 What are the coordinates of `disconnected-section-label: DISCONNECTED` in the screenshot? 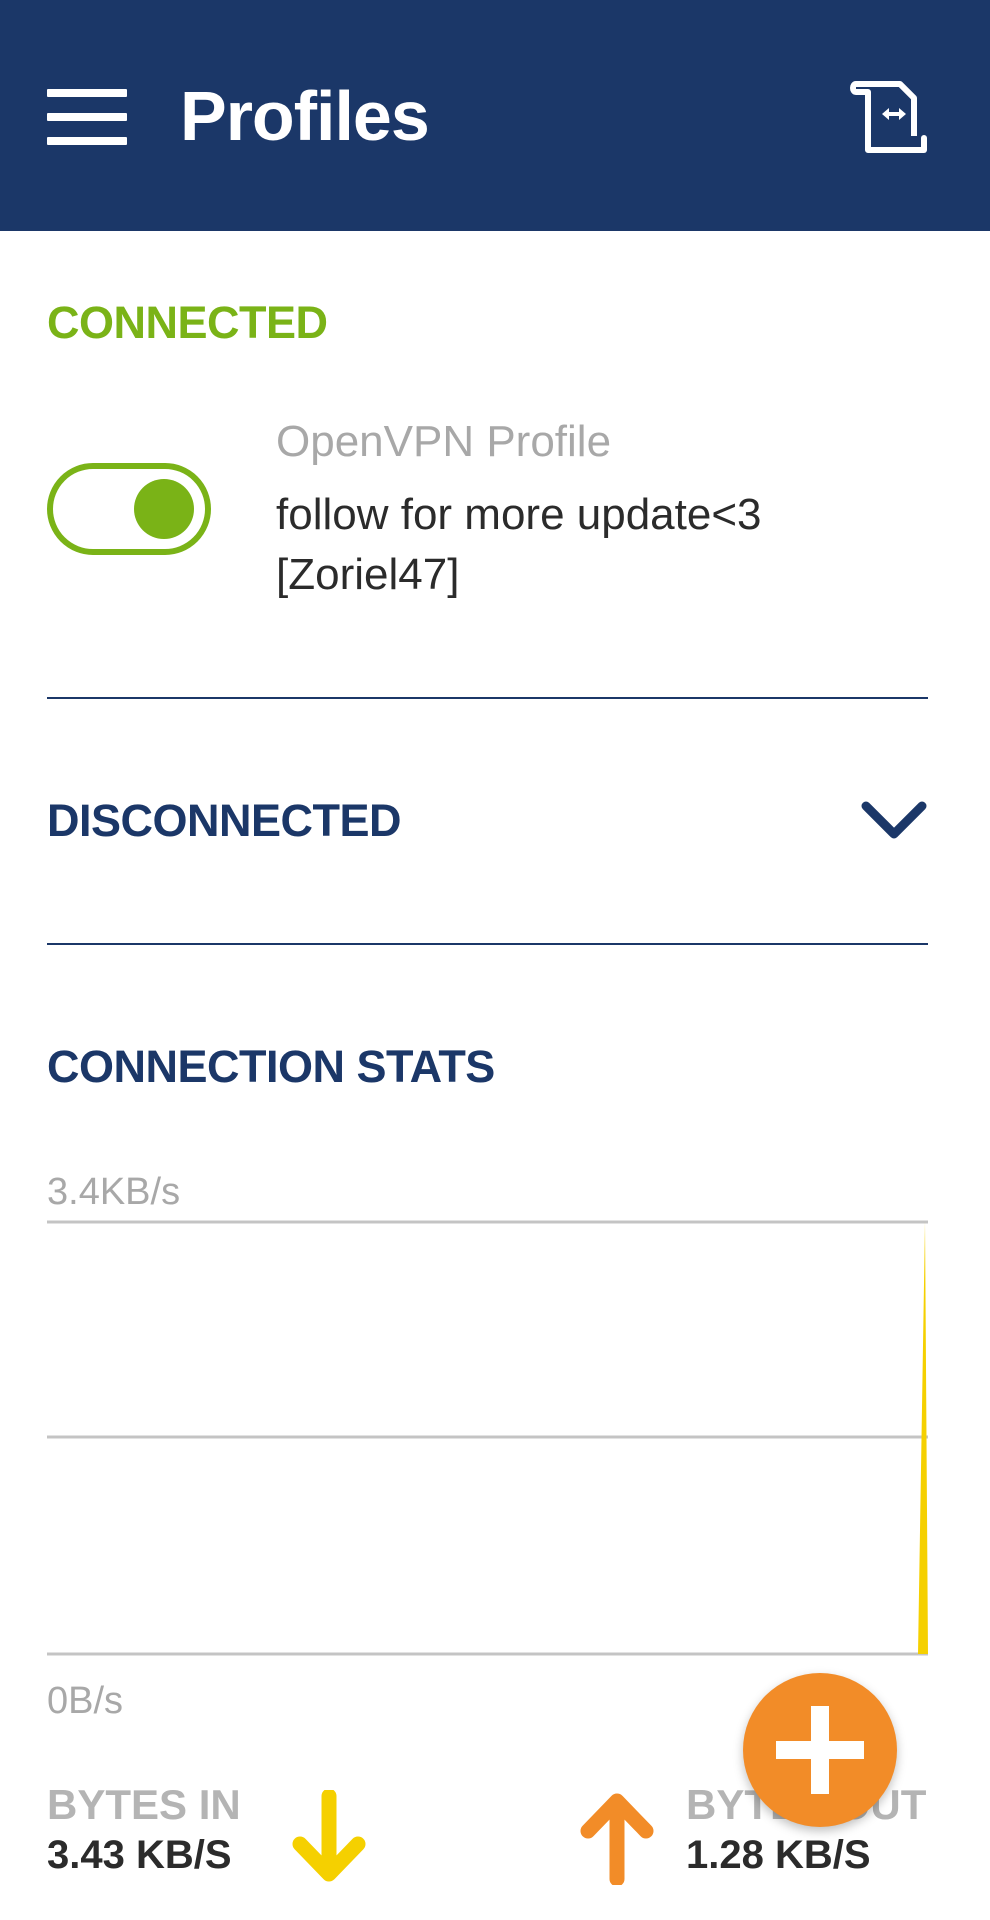 It's located at (224, 820).